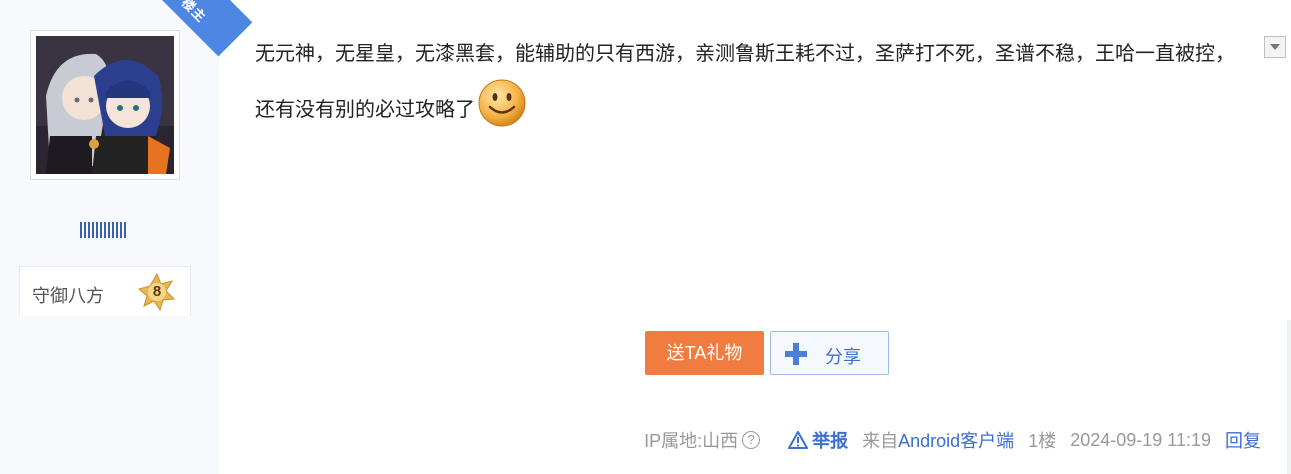  What do you see at coordinates (1140, 439) in the screenshot?
I see `post-timestamp: 2024-09-19 11:19` at bounding box center [1140, 439].